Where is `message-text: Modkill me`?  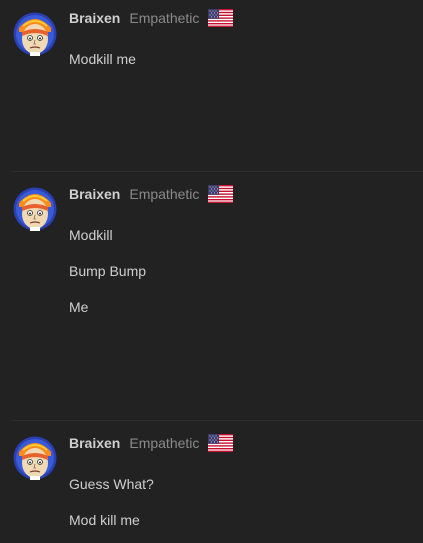 message-text: Modkill me is located at coordinates (102, 59).